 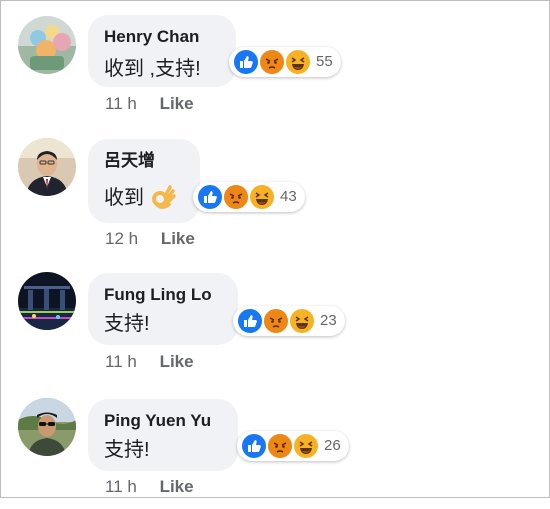 What do you see at coordinates (163, 295) in the screenshot?
I see `comment-author: Fung Ling Lo` at bounding box center [163, 295].